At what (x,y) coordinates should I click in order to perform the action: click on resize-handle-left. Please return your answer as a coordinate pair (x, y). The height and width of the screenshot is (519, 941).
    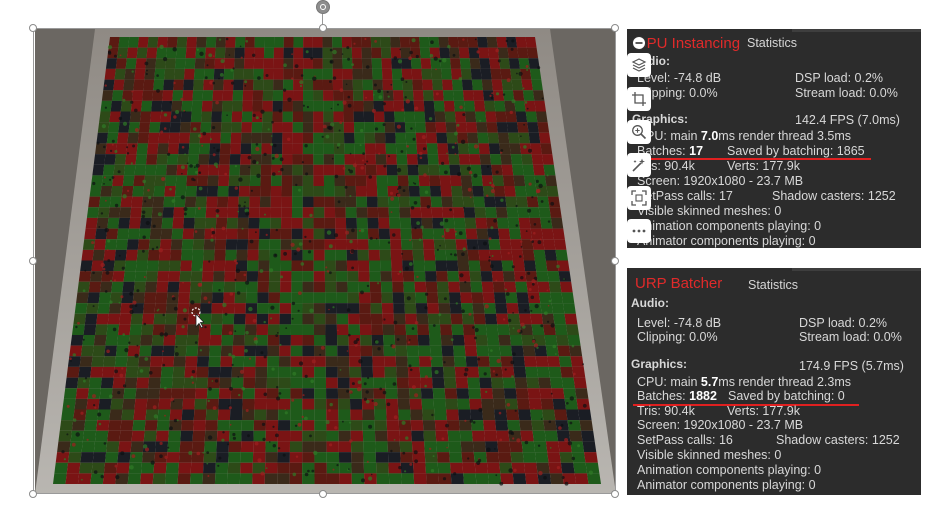
    Looking at the image, I should click on (33, 261).